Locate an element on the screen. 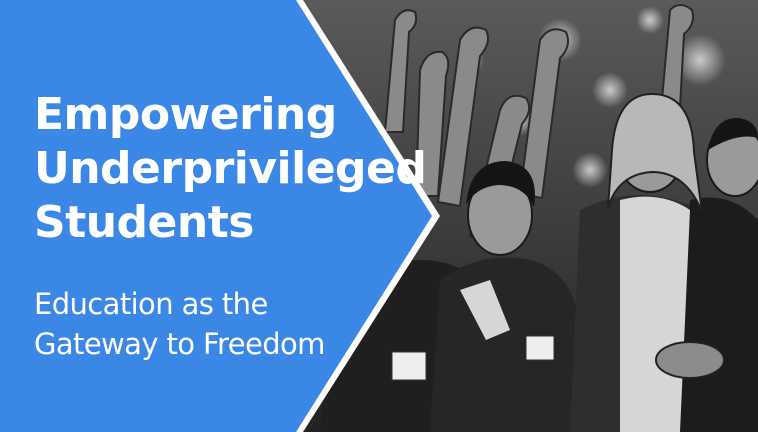 The width and height of the screenshot is (758, 432). headline-line-3: Students is located at coordinates (144, 222).